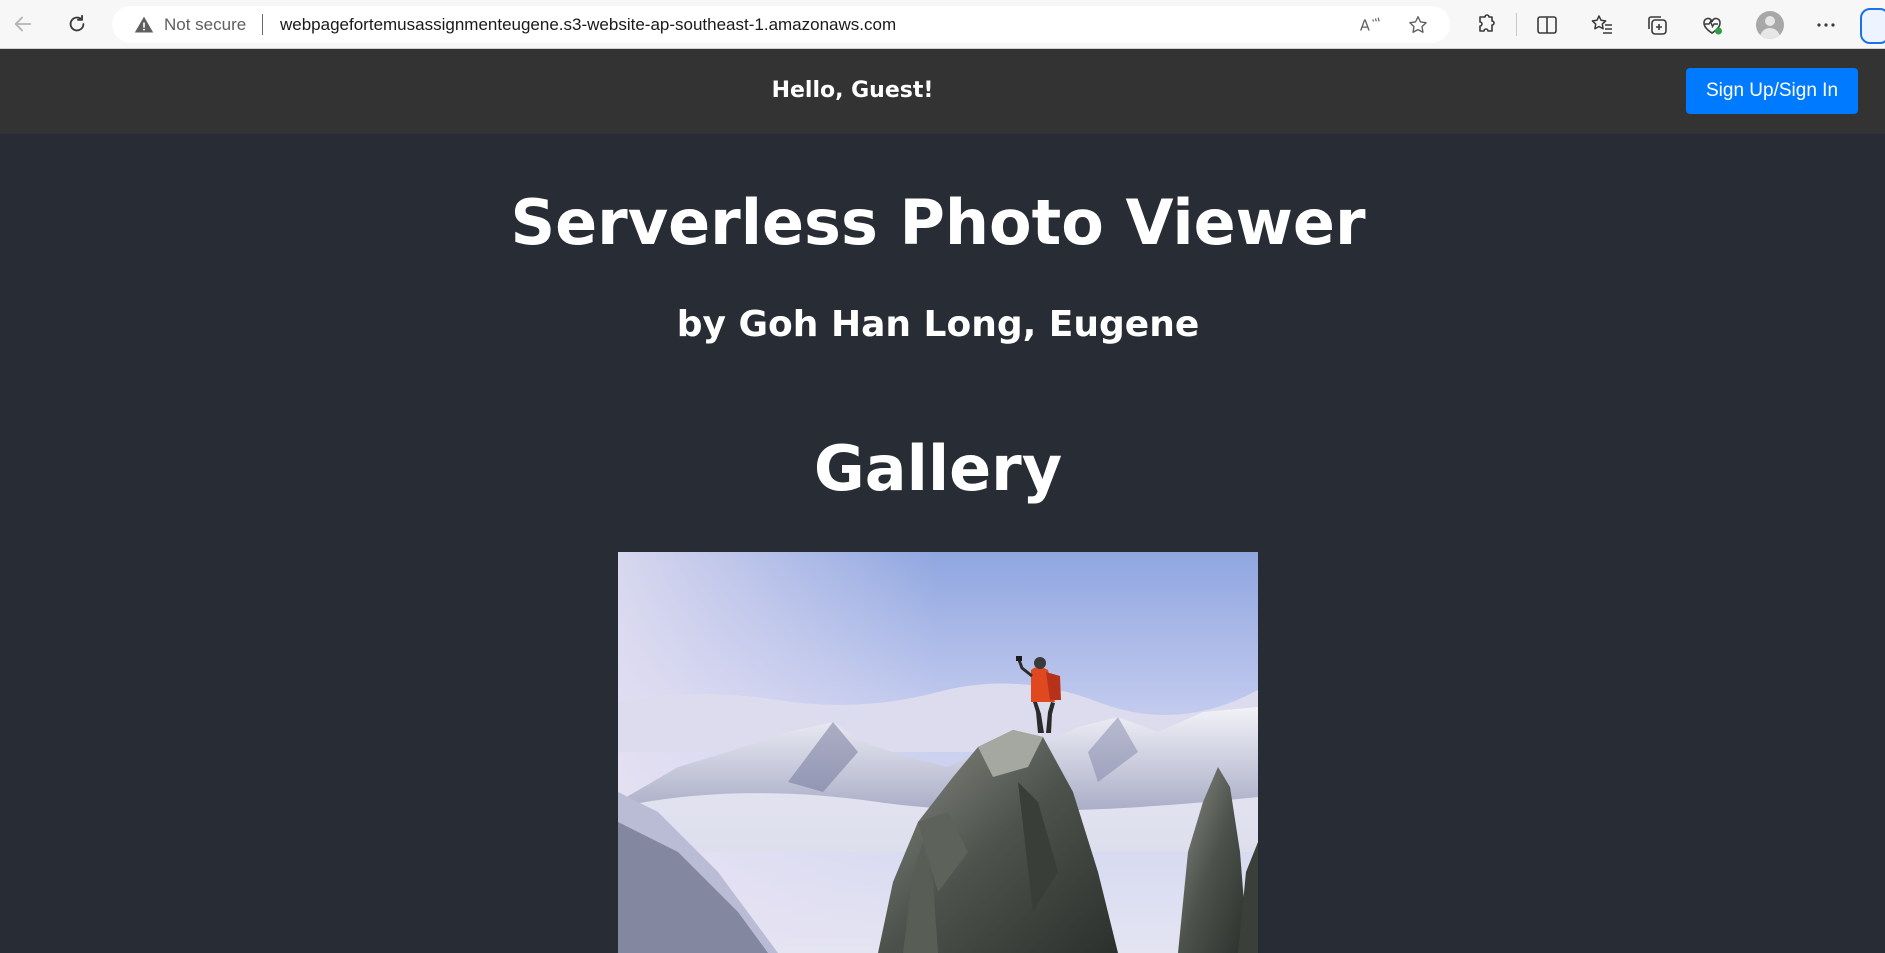 This screenshot has height=953, width=1885. I want to click on favorites-icon, so click(1601, 24).